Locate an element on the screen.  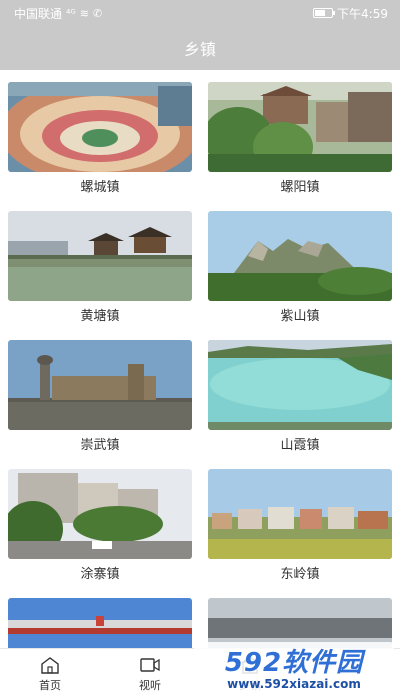
battery-fill is located at coordinates (320, 13).